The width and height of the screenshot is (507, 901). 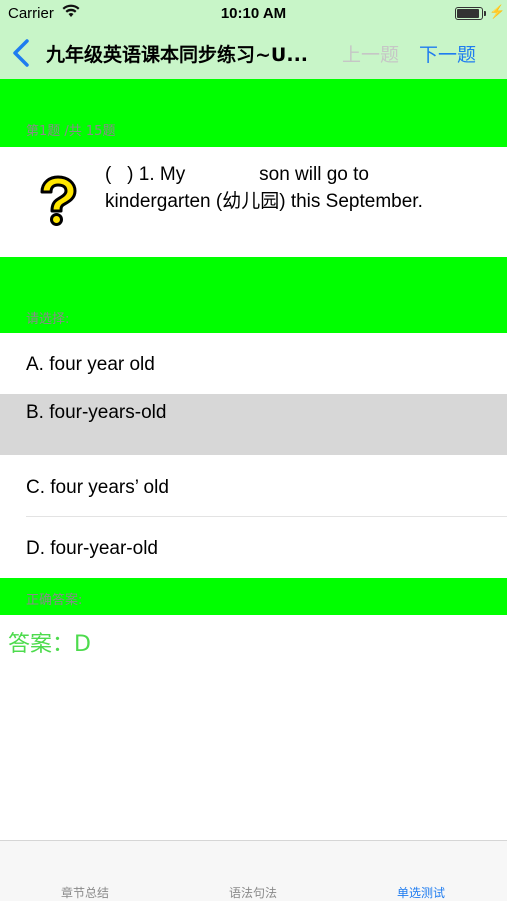 What do you see at coordinates (92, 548) in the screenshot?
I see `option-d-label: D. four-year-old` at bounding box center [92, 548].